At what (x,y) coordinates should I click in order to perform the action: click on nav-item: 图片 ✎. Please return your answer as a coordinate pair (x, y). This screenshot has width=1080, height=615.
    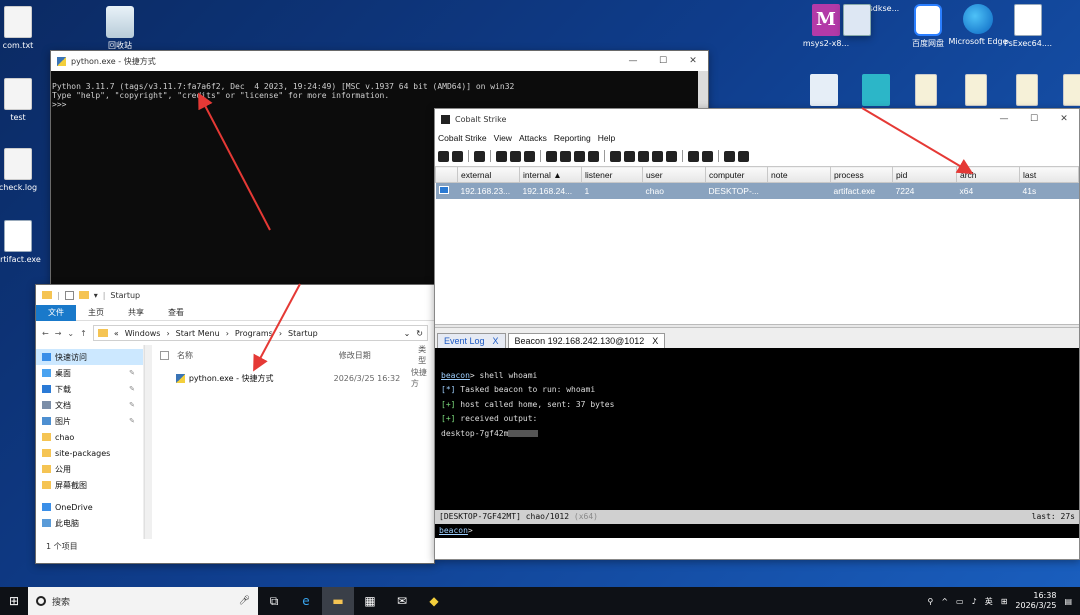
    Looking at the image, I should click on (89, 421).